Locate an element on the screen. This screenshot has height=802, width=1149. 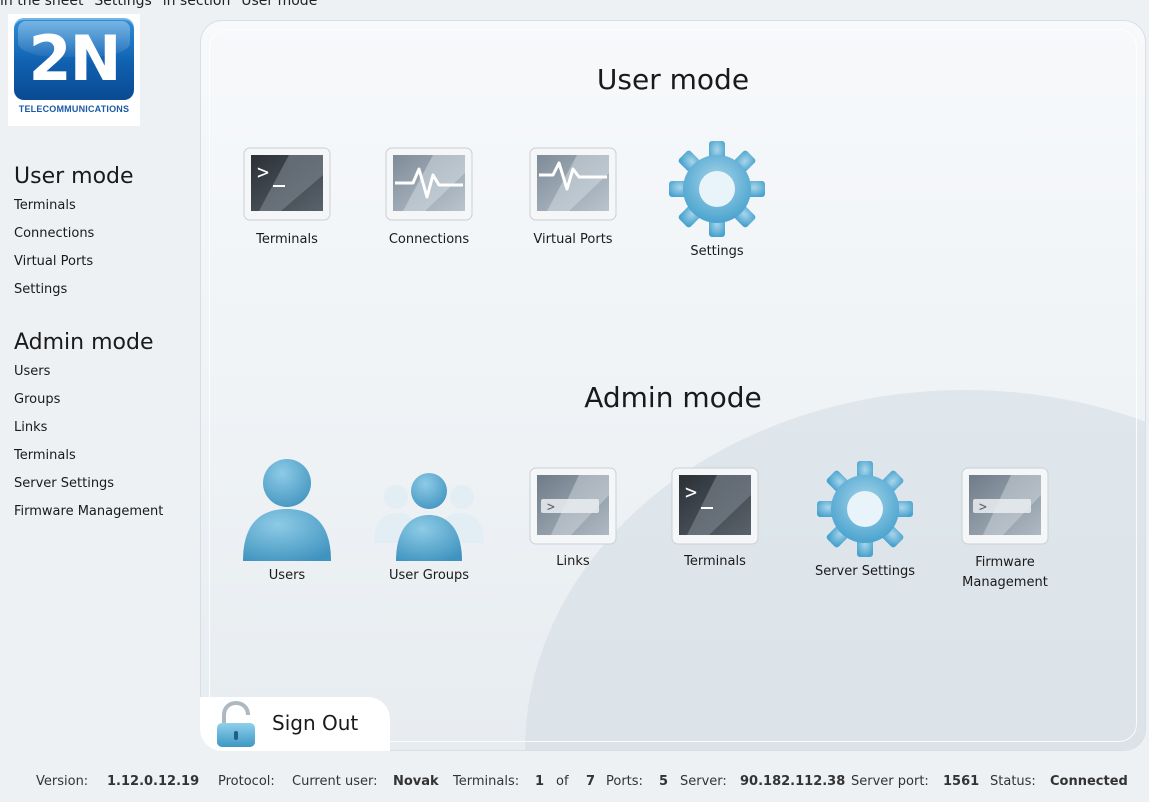
tile-firmware-management: > Firmware Management is located at coordinates (1005, 529).